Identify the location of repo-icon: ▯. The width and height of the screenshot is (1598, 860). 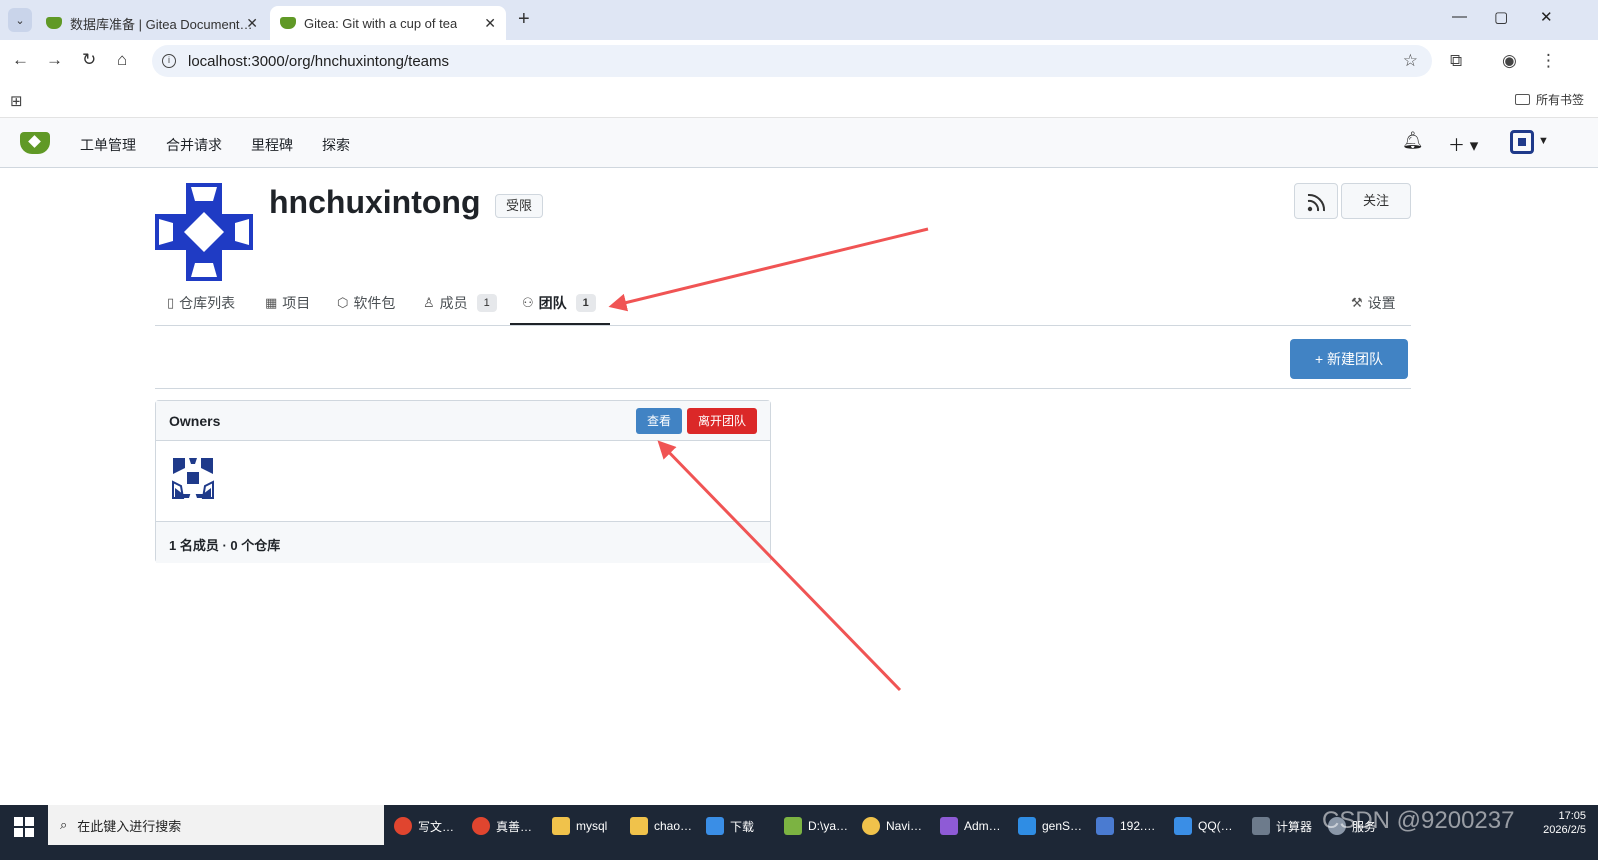
(171, 302).